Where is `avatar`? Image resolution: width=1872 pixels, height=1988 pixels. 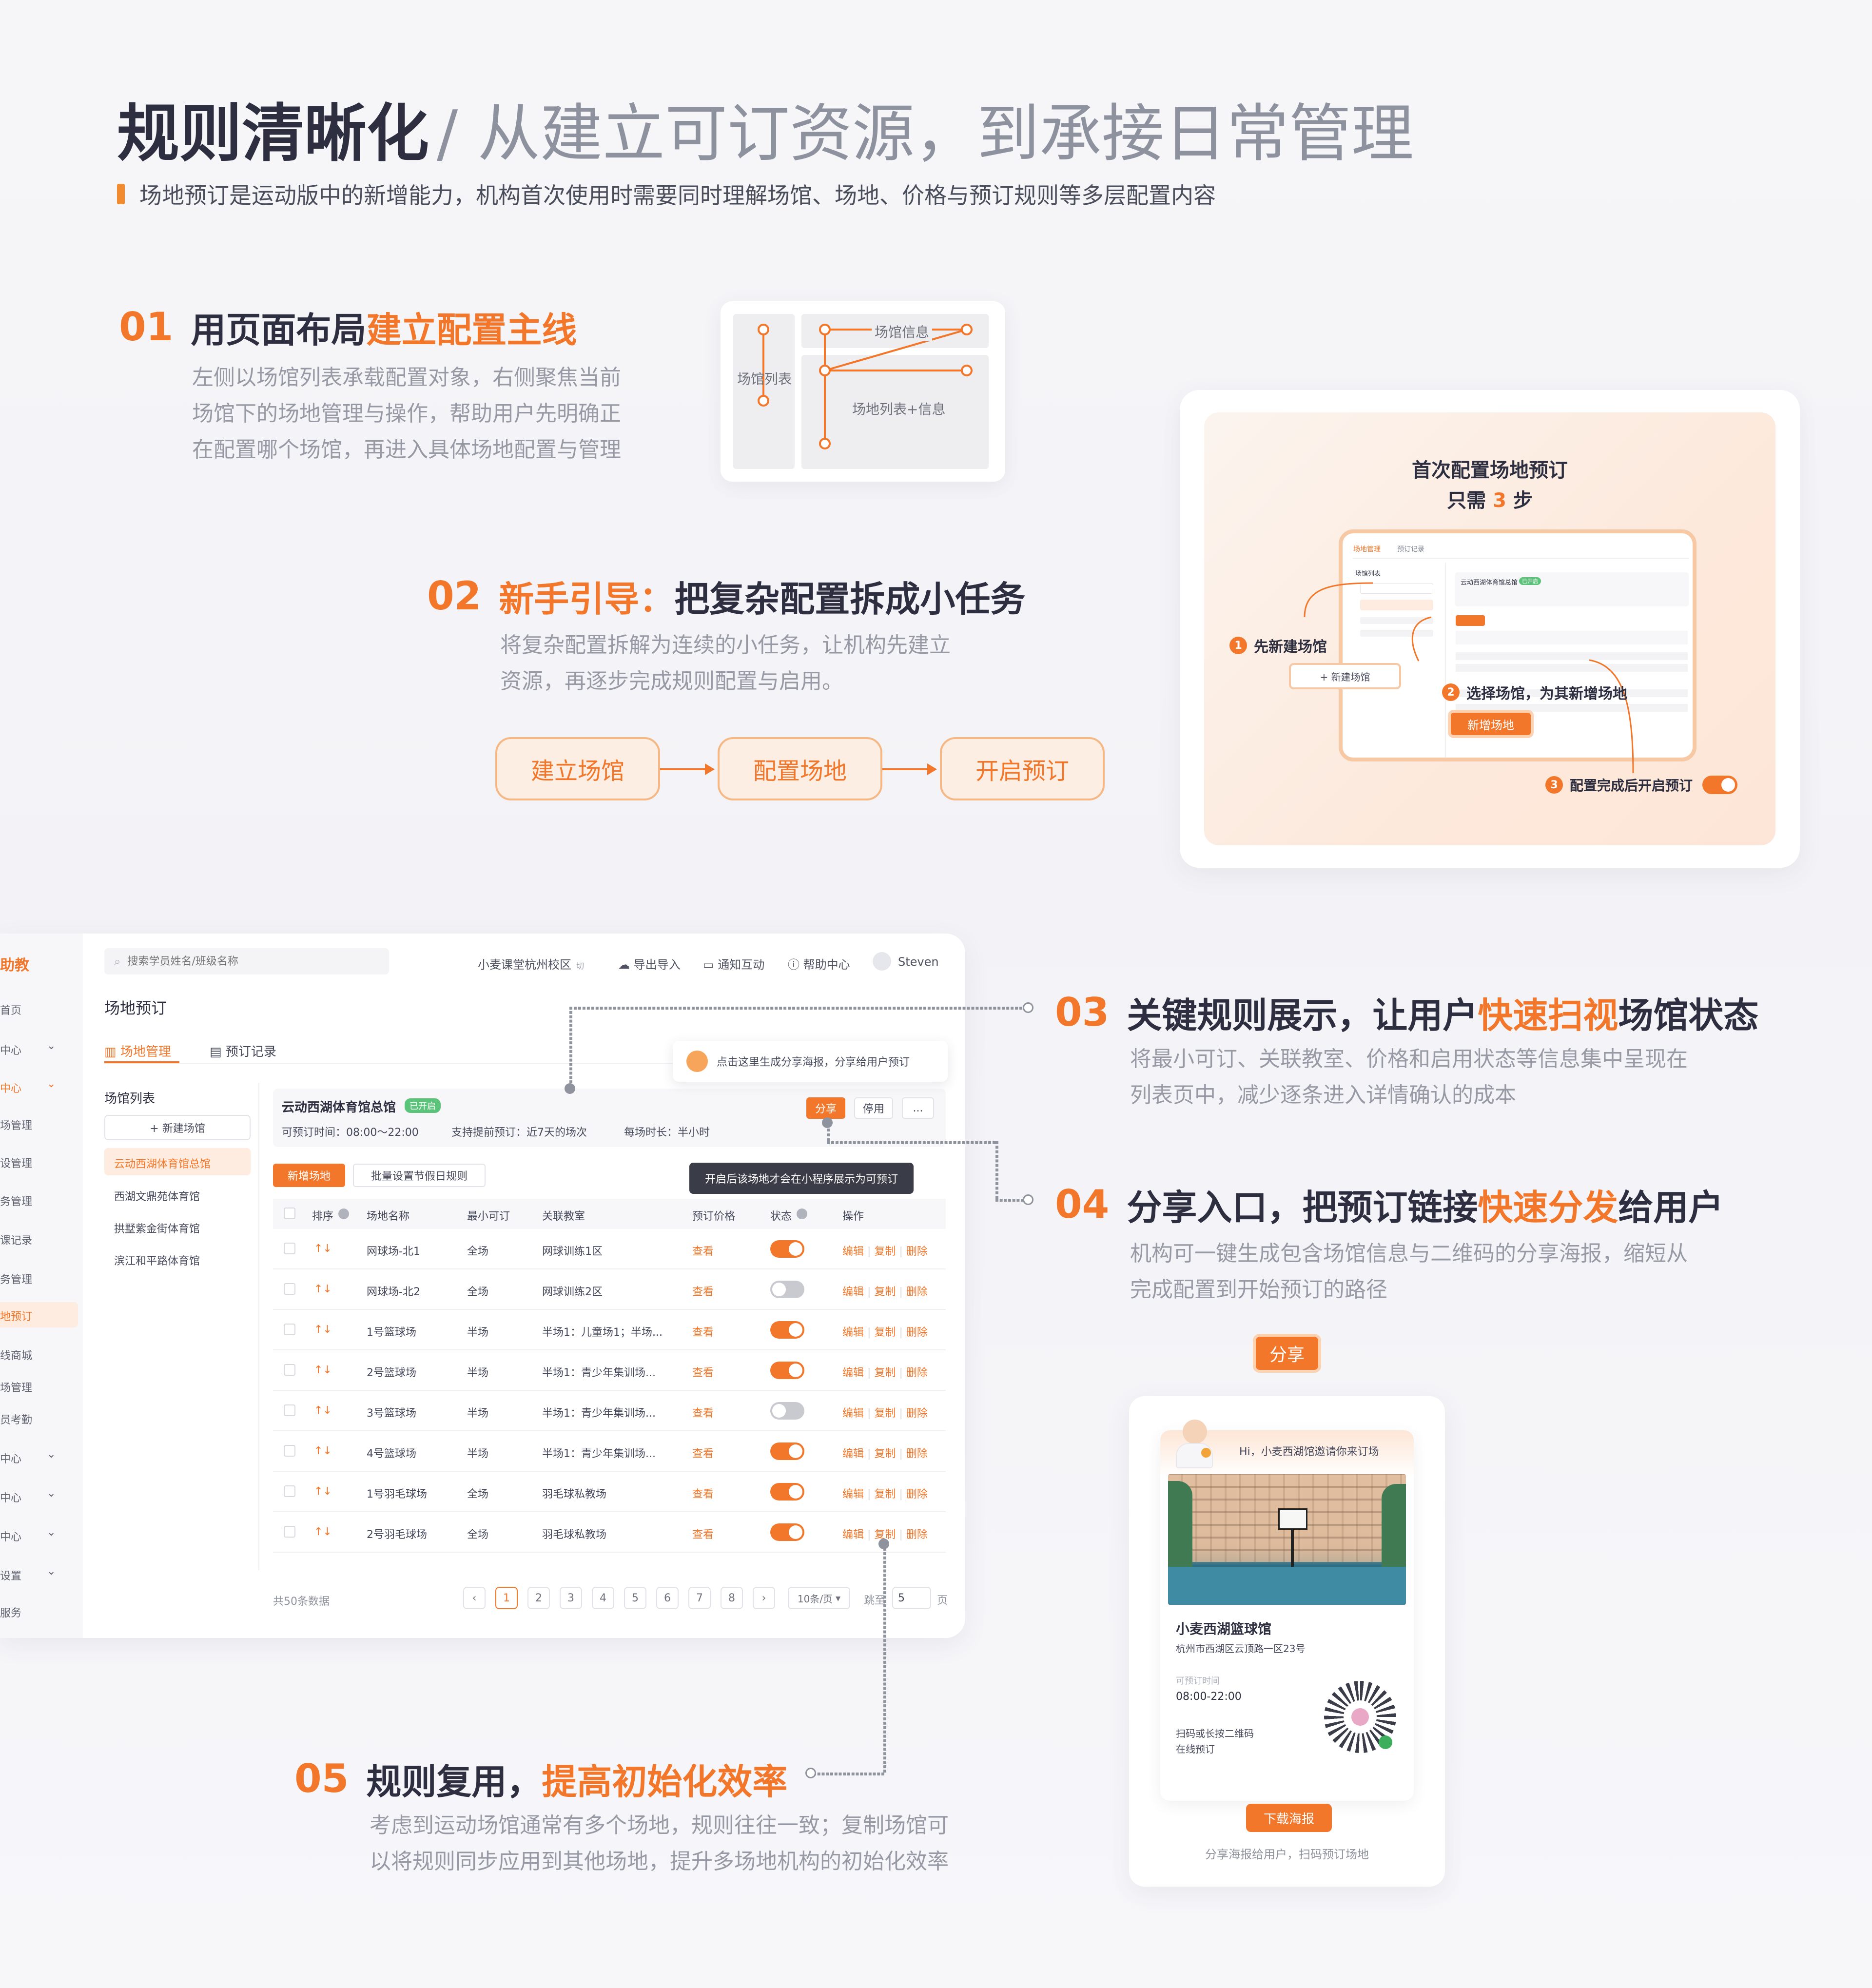
avatar is located at coordinates (882, 961).